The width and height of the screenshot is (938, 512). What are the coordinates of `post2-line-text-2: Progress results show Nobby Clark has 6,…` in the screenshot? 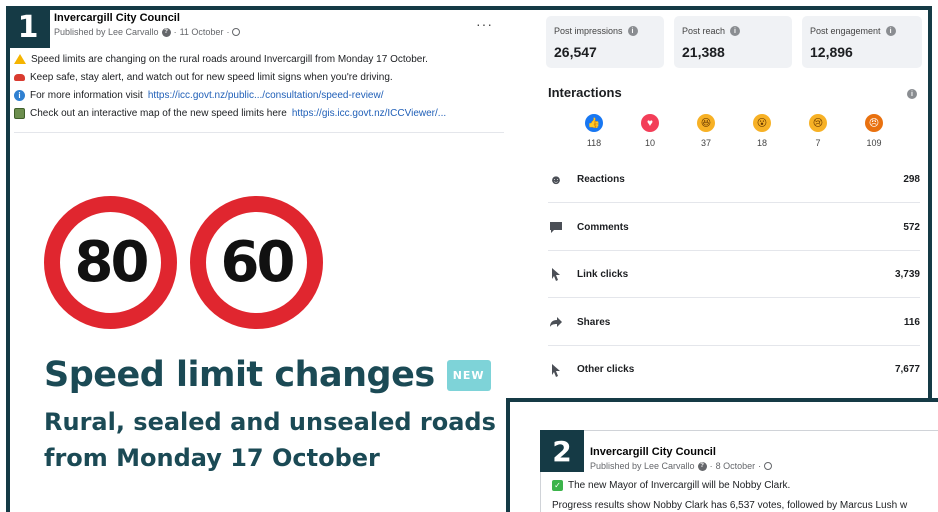 It's located at (730, 505).